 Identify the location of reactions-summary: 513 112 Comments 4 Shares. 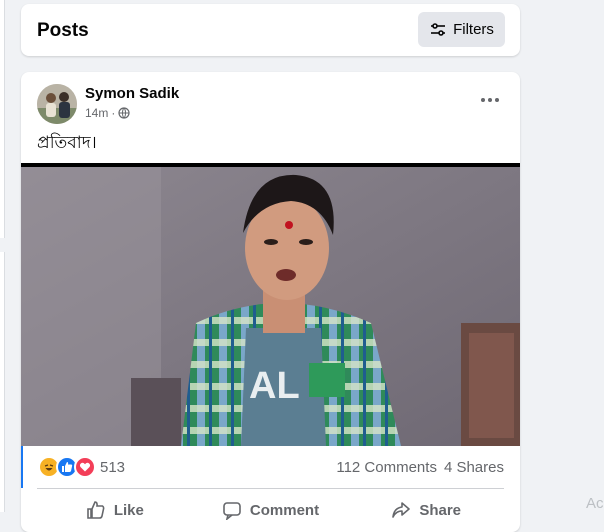
(270, 467).